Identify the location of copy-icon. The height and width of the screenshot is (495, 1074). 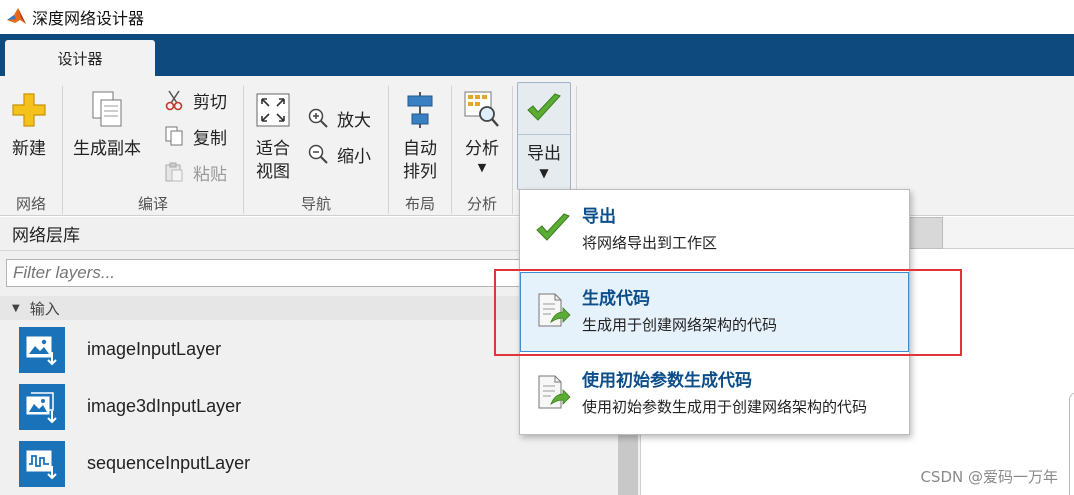
(174, 136).